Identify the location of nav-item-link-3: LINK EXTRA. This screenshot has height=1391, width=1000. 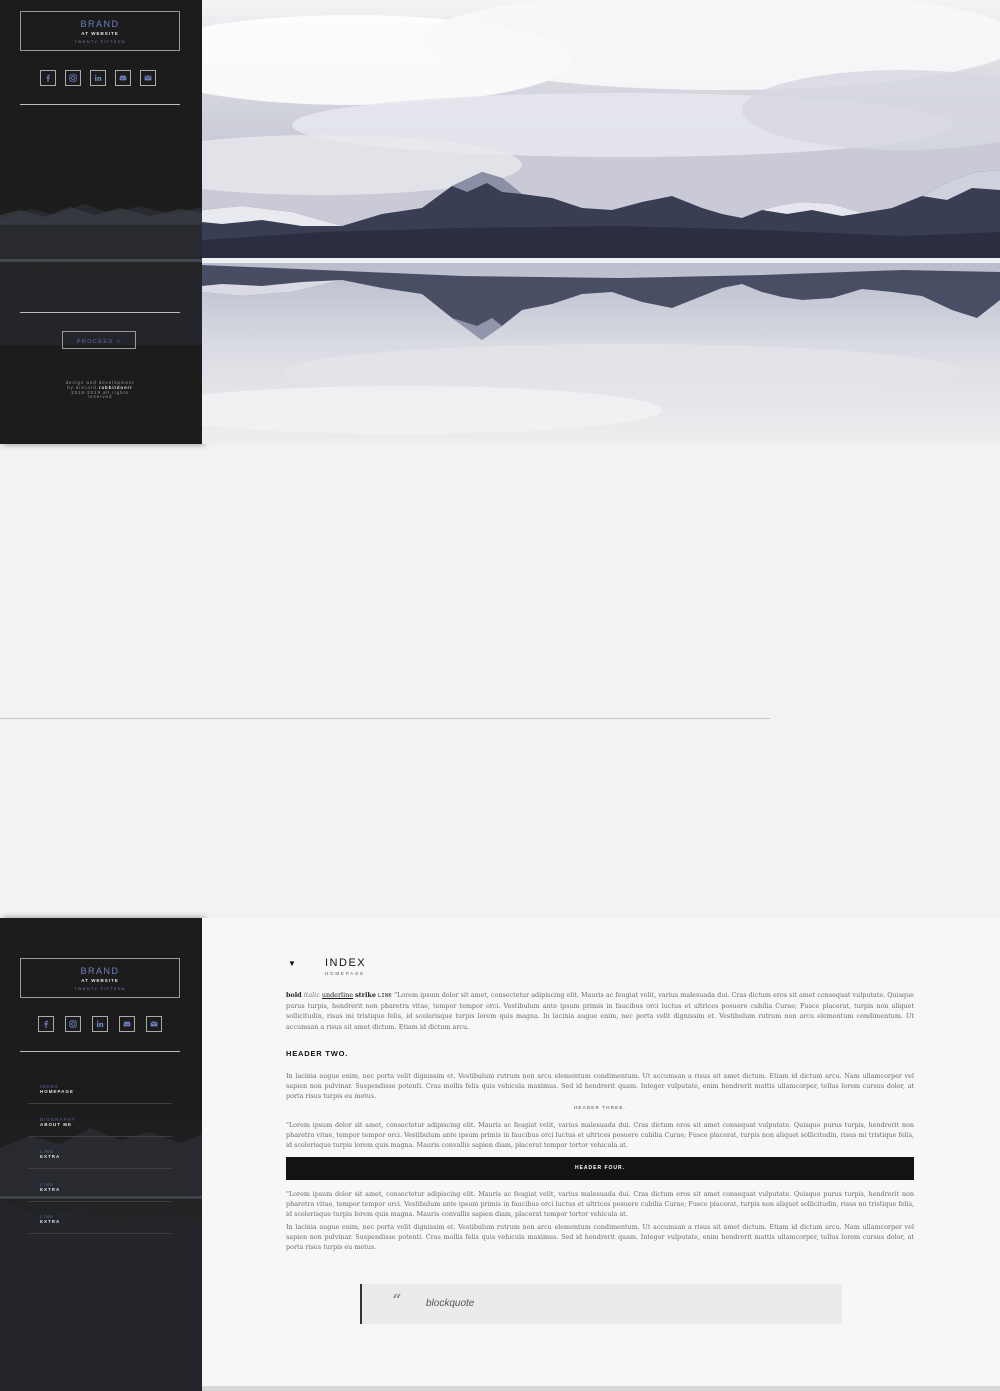
(100, 1217).